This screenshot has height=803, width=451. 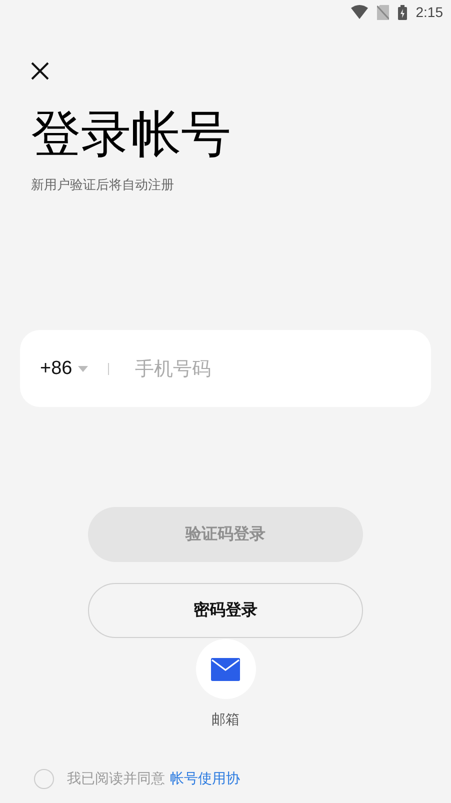 I want to click on agreement-link: 帐号使用协, so click(x=205, y=779).